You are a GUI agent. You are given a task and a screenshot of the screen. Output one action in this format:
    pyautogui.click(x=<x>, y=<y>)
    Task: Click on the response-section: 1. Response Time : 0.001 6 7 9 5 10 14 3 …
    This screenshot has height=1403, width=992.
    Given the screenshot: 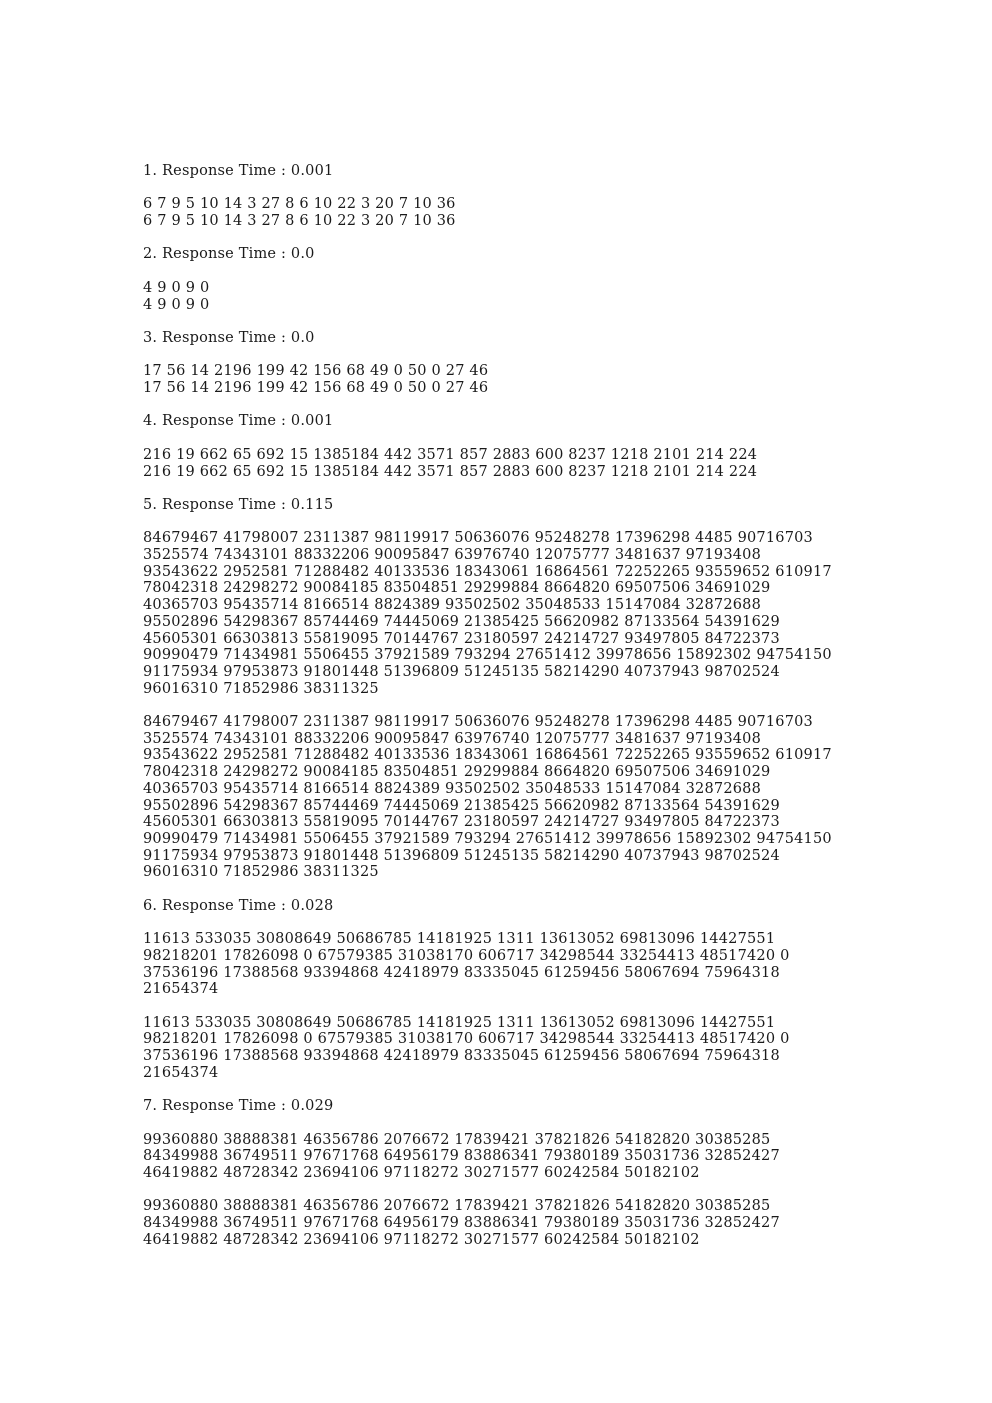 What is the action you would take?
    pyautogui.click(x=543, y=196)
    